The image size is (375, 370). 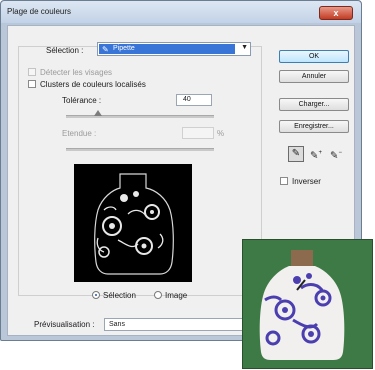 I want to click on close-button: x, so click(x=336, y=13).